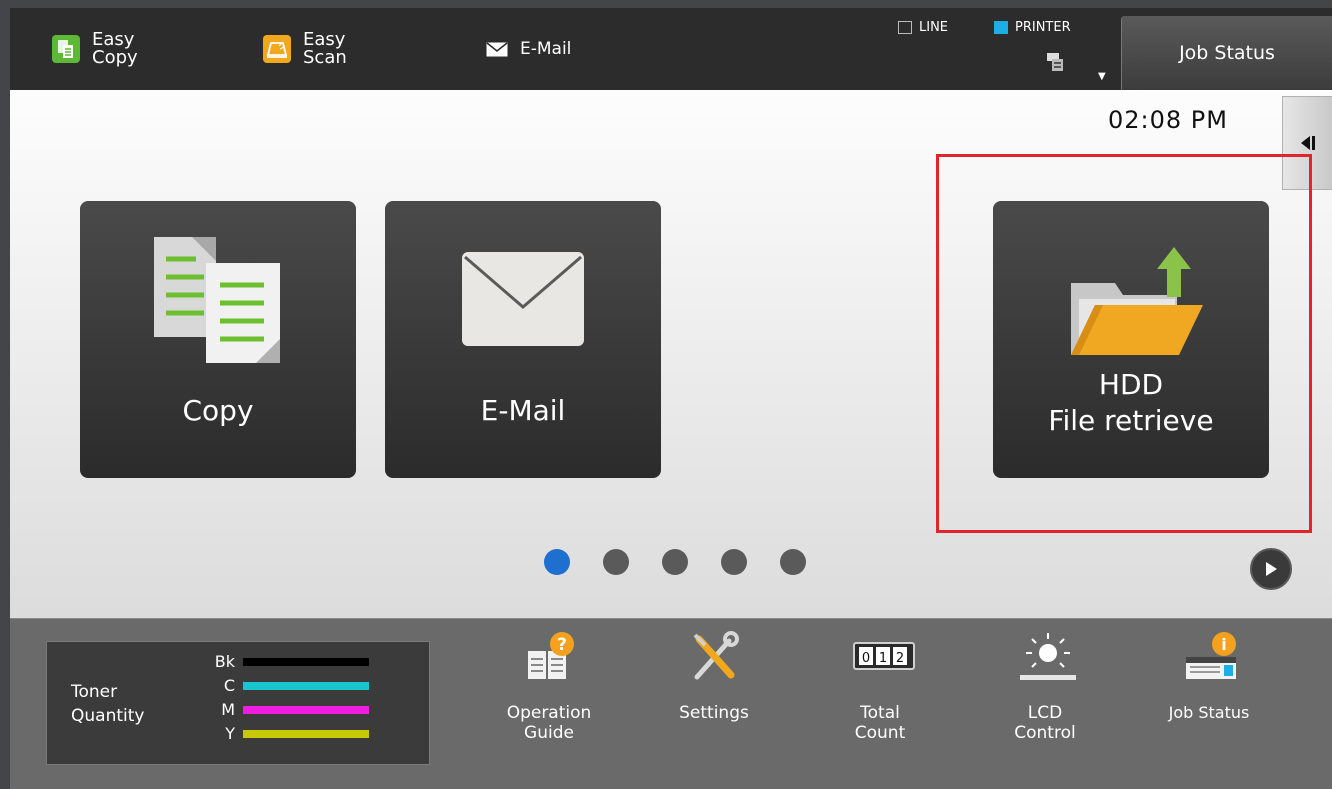 Image resolution: width=1332 pixels, height=789 pixels. I want to click on total-count-label-line2: Count, so click(880, 733).